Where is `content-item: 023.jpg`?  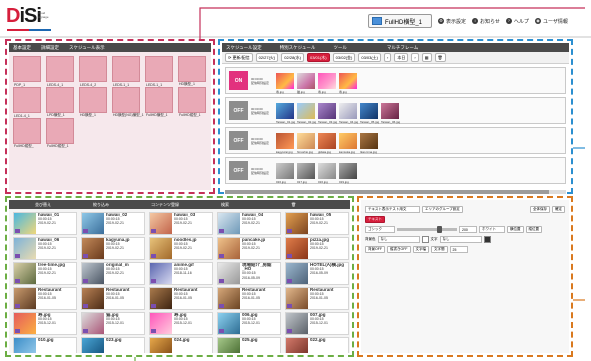 content-item: 023.jpg is located at coordinates (113, 345).